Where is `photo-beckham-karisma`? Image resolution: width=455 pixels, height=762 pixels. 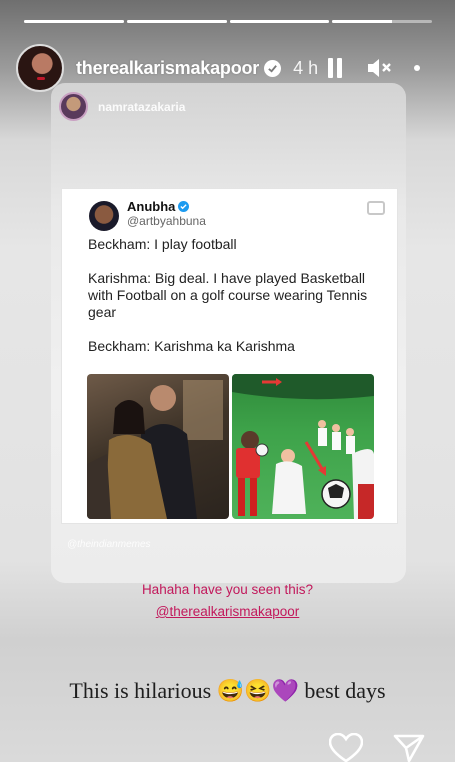
photo-beckham-karisma is located at coordinates (158, 446).